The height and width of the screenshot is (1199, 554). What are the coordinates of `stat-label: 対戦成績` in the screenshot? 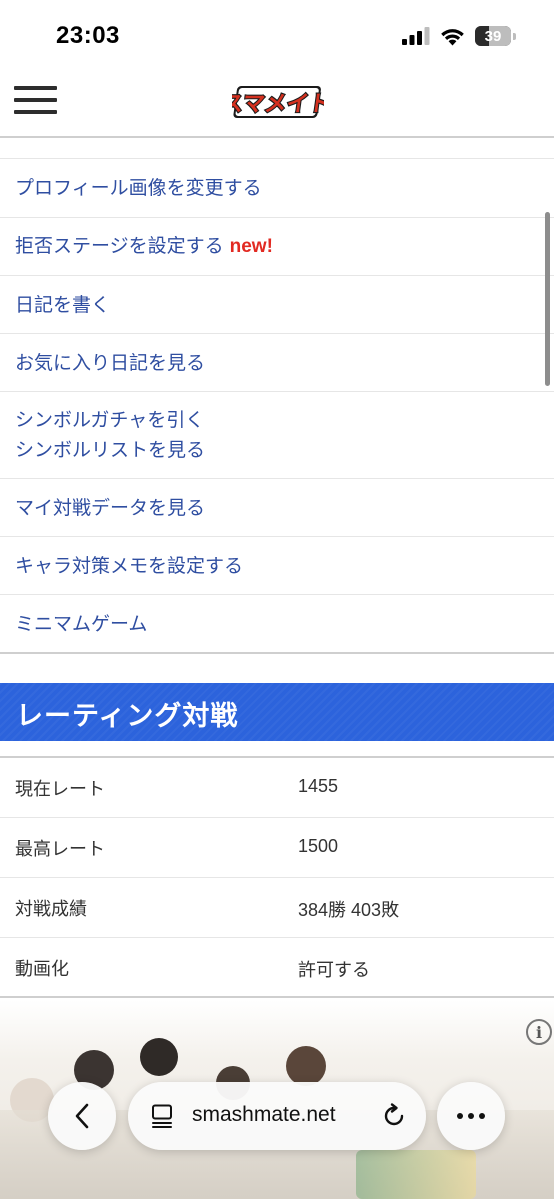 It's located at (51, 909).